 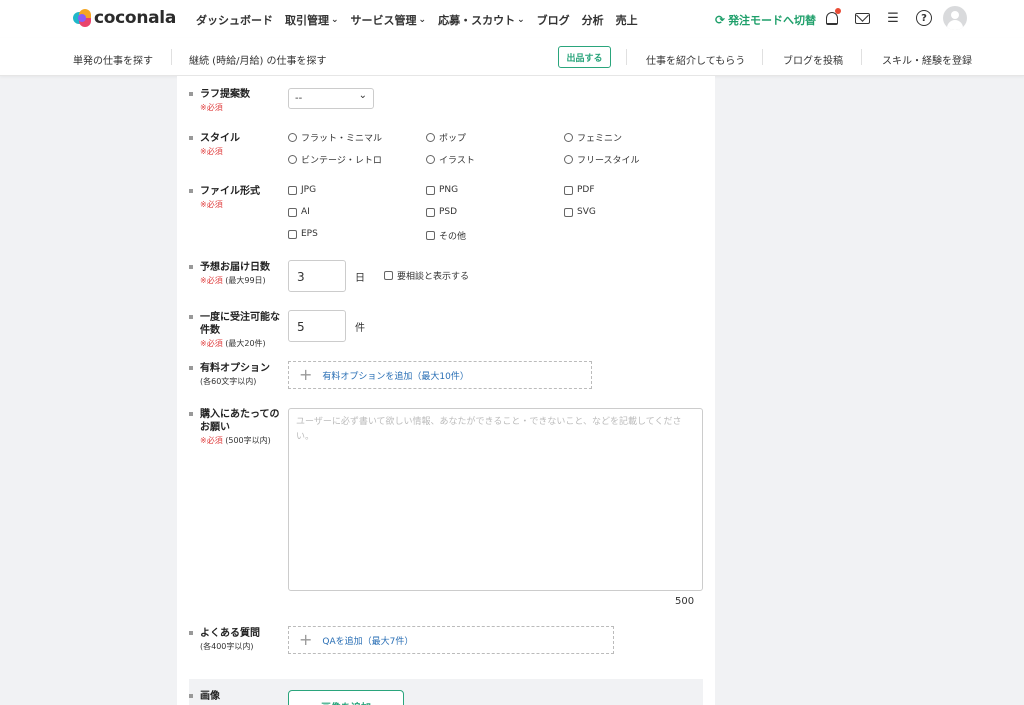 I want to click on rough-count-select: --, so click(x=331, y=98).